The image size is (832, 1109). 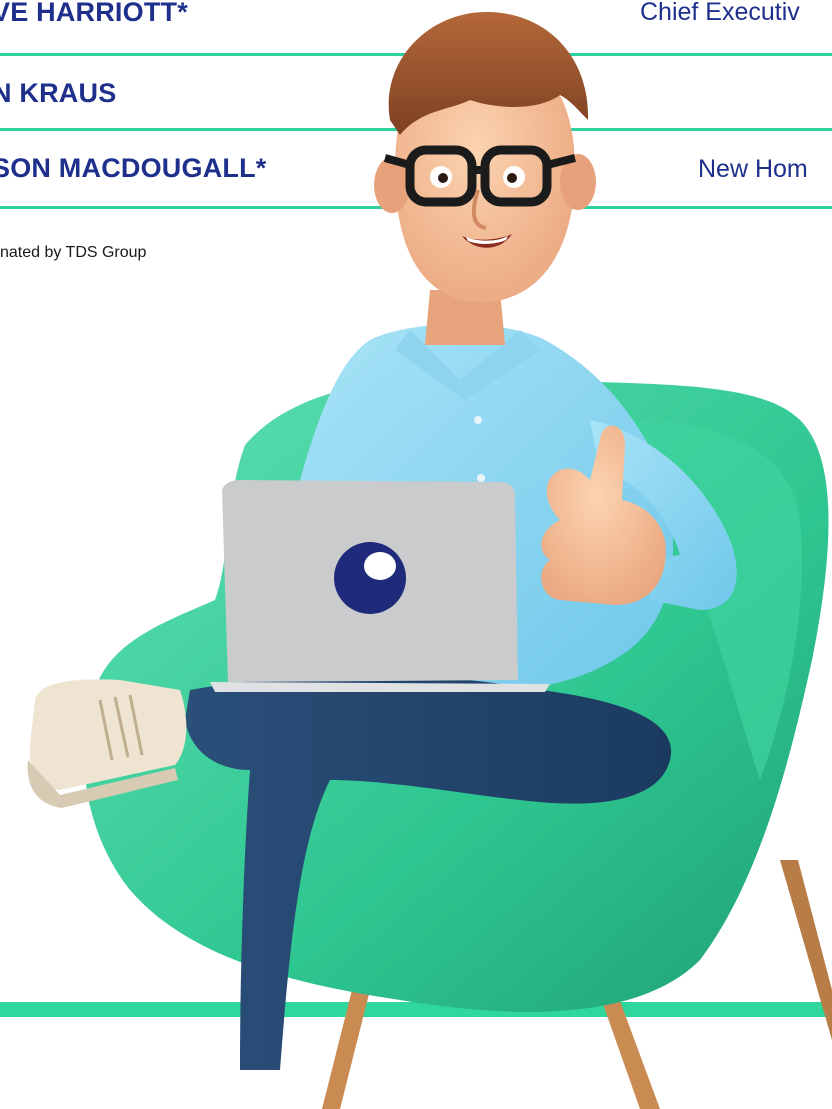 I want to click on laptop, so click(x=380, y=586).